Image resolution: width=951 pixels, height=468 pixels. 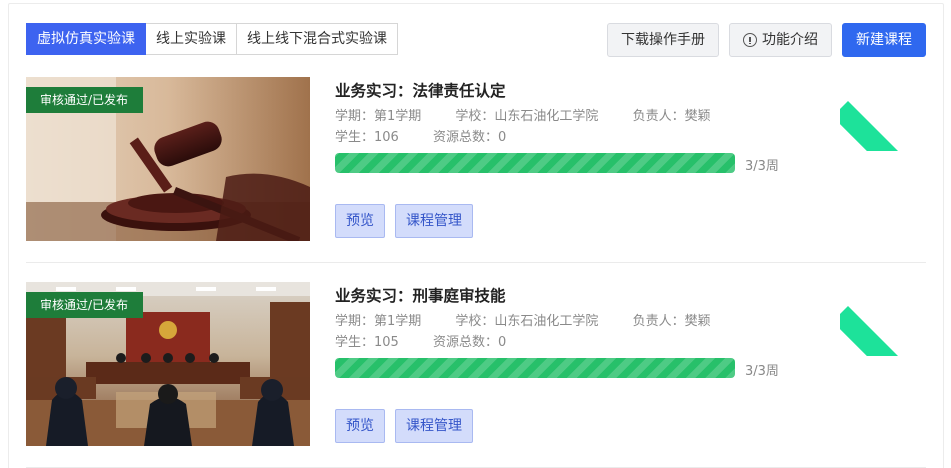 I want to click on new-course-button: 新建课程, so click(x=884, y=40).